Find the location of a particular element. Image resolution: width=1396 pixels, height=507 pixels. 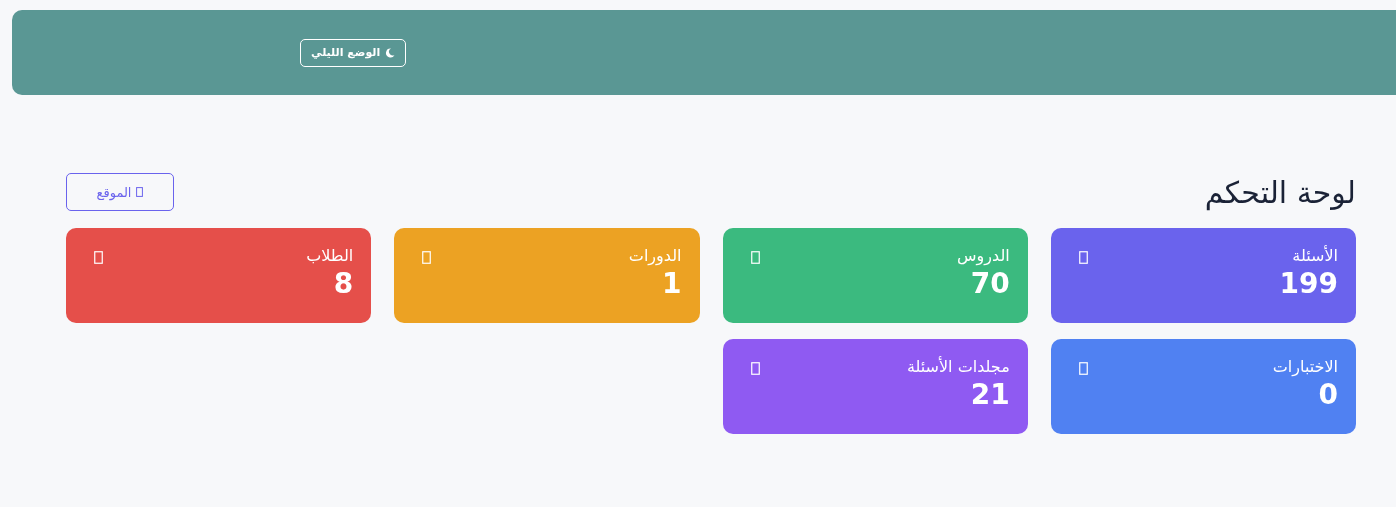

stat-value: 1 is located at coordinates (672, 283).